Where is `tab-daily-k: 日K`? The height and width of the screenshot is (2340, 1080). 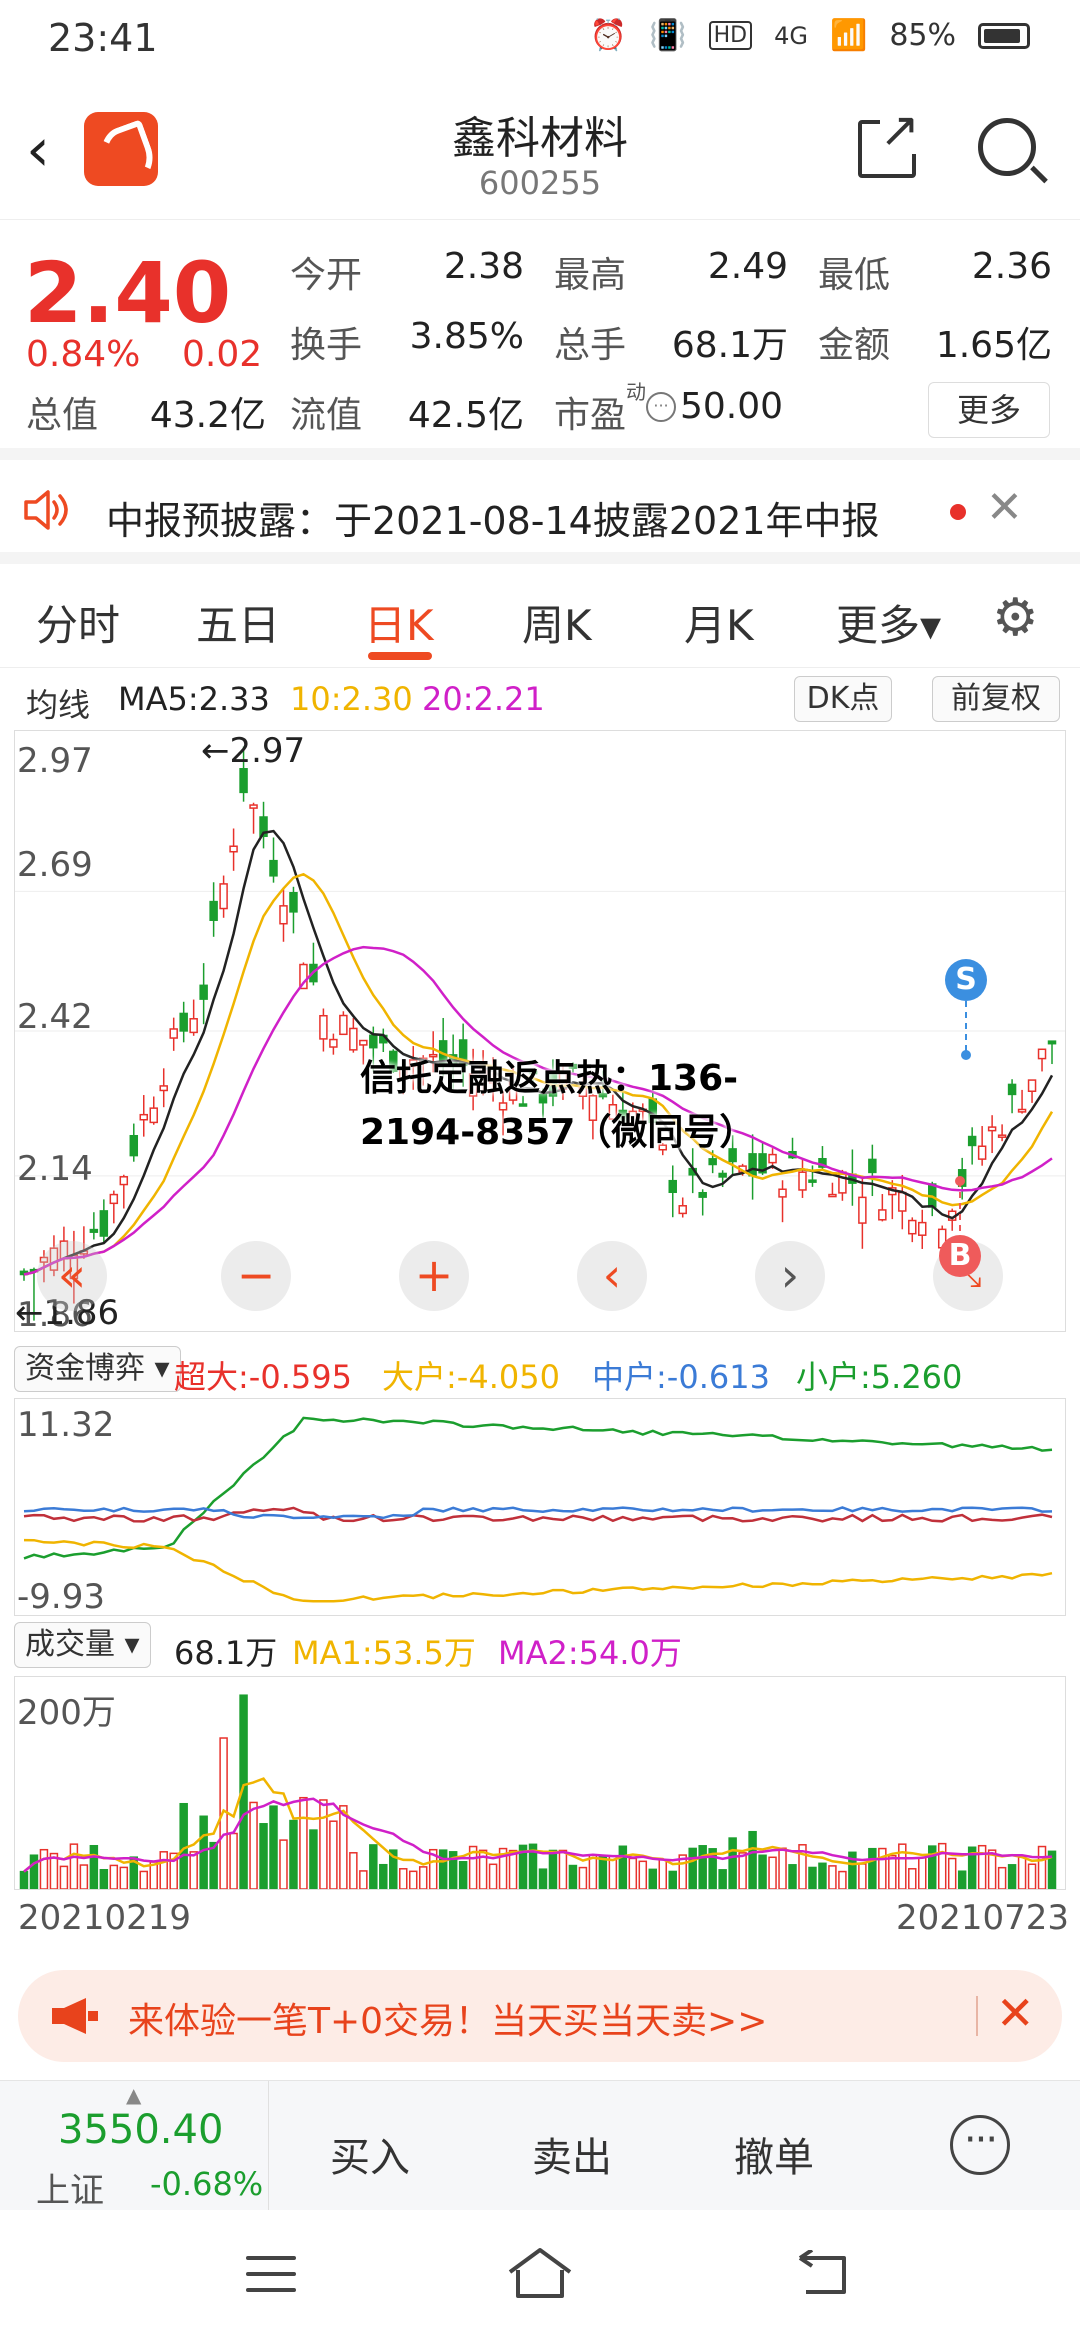
tab-daily-k: 日K is located at coordinates (399, 622).